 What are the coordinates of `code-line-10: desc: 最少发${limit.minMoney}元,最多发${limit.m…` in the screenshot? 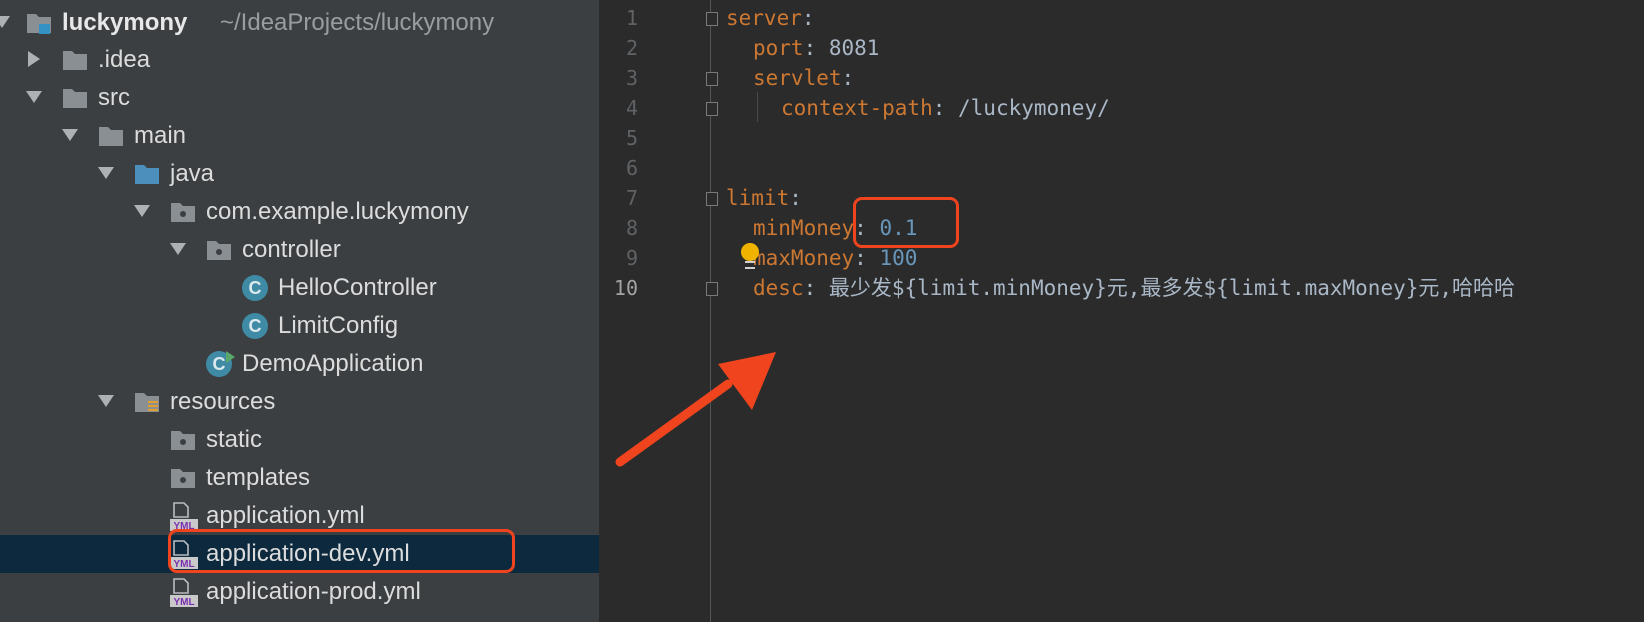 It's located at (1134, 288).